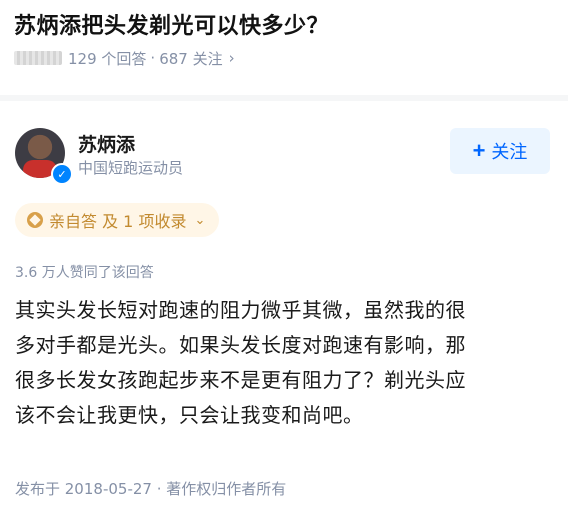 The image size is (568, 508). I want to click on section-divider, so click(284, 98).